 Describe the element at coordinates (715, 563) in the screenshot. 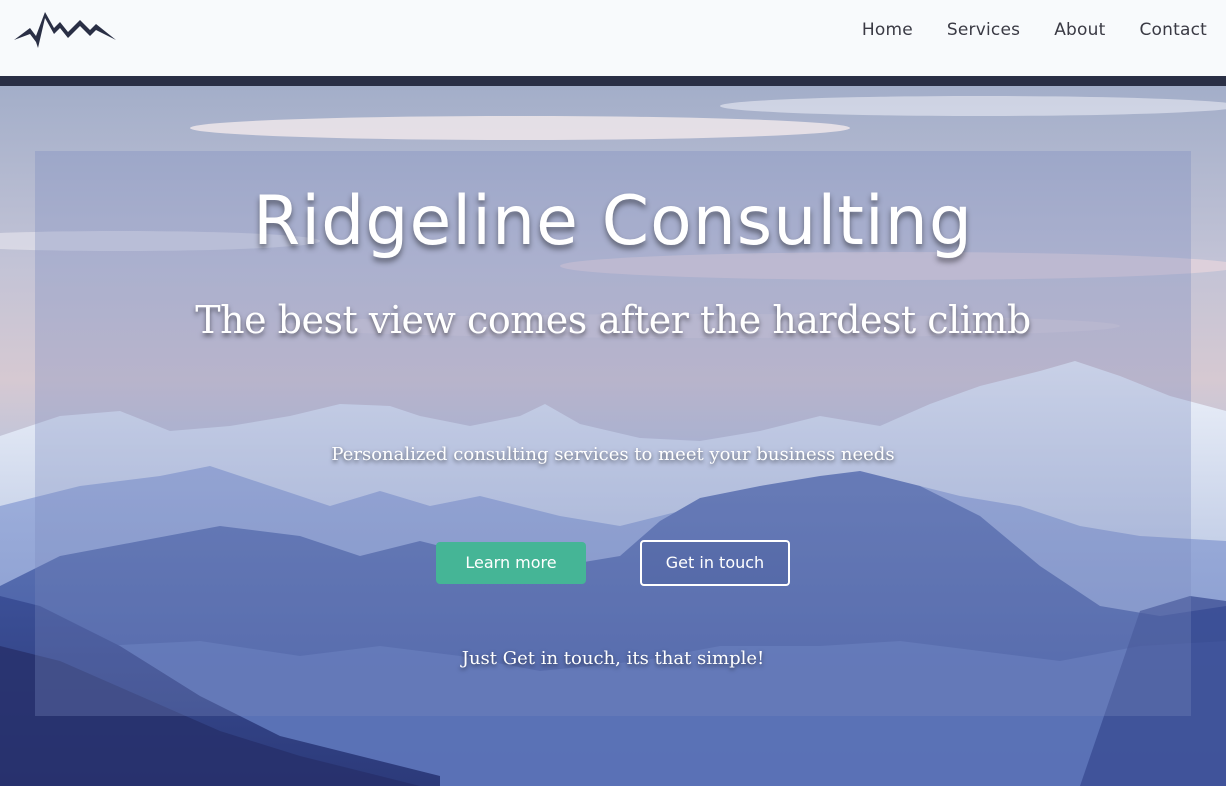

I see `get-in-touch-button: Get in touch` at that location.